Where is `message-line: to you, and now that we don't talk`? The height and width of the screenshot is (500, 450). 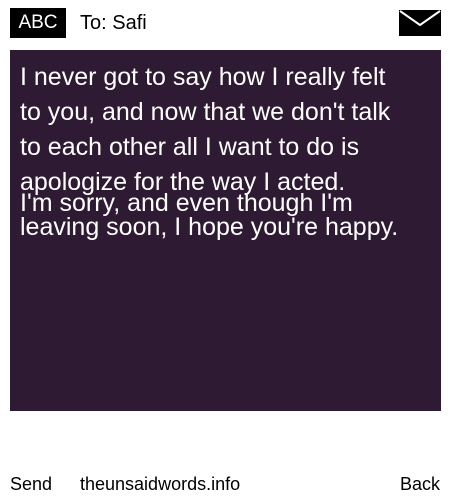 message-line: to you, and now that we don't talk is located at coordinates (205, 112).